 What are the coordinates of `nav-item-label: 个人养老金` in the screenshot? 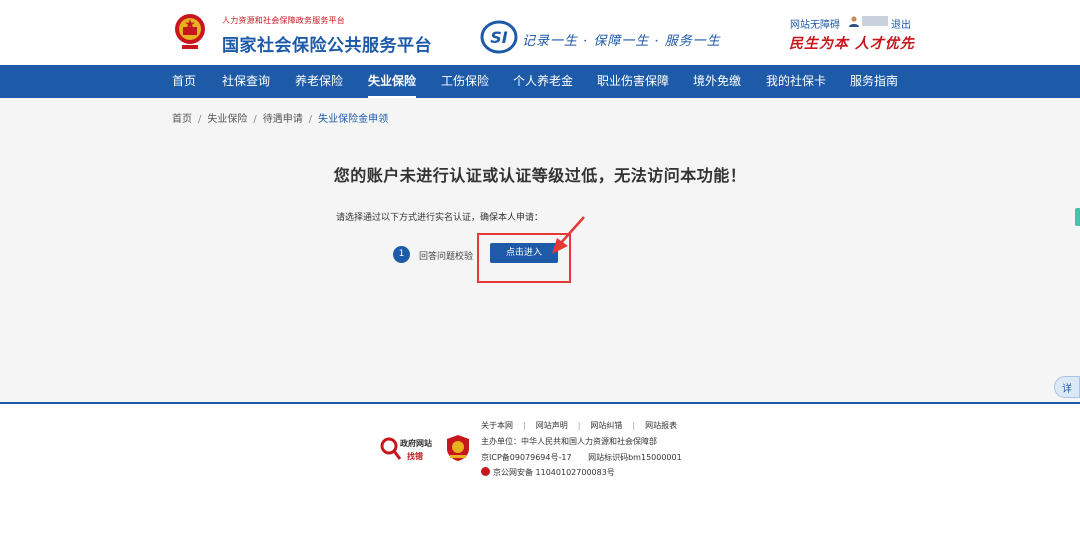 It's located at (543, 81).